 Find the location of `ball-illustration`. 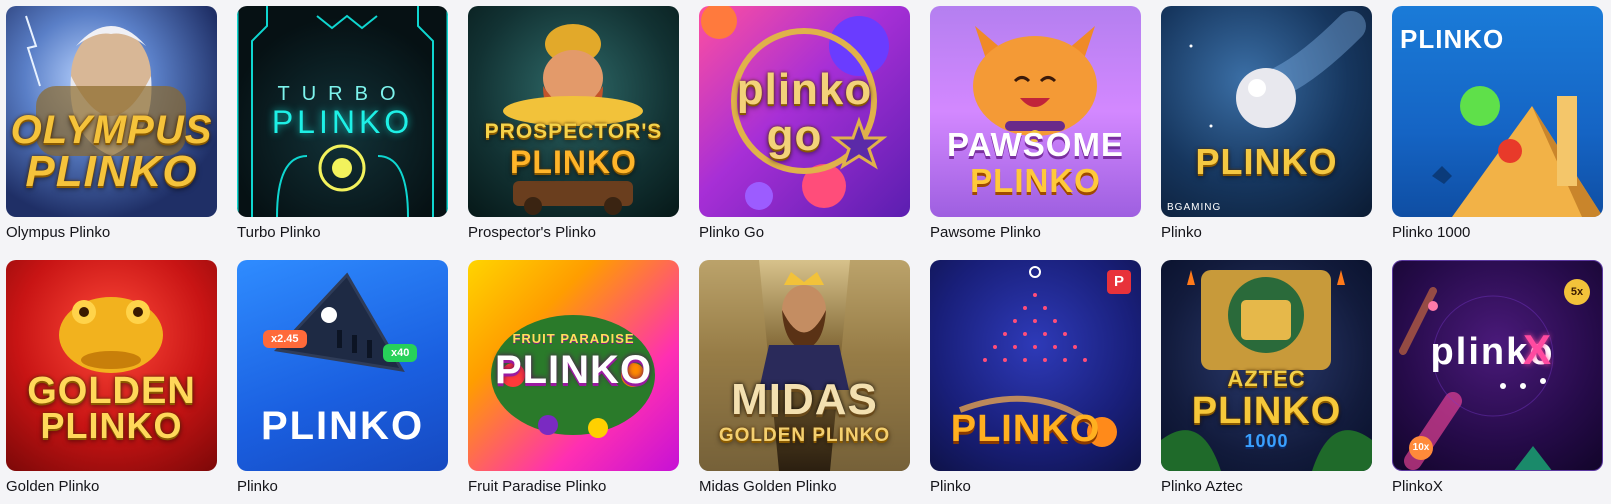

ball-illustration is located at coordinates (1277, 84).